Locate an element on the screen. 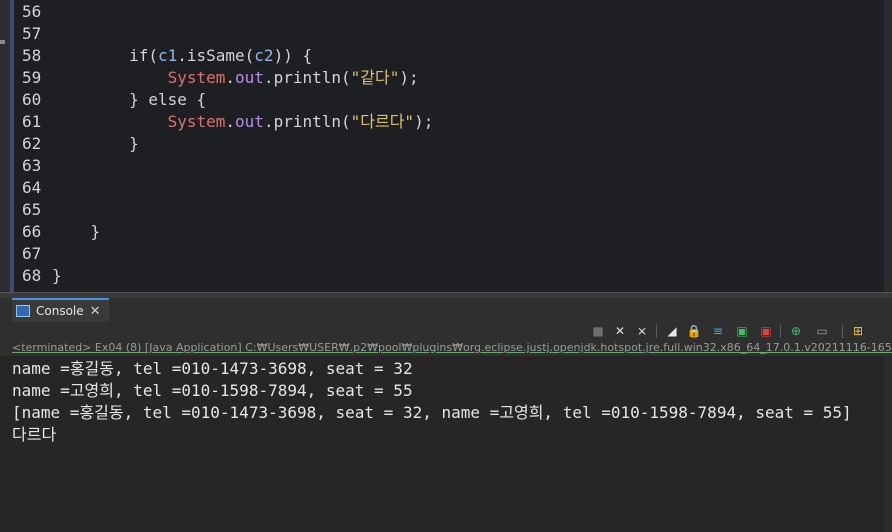 The width and height of the screenshot is (892, 532). open-console-icon: ⊞ is located at coordinates (858, 331).